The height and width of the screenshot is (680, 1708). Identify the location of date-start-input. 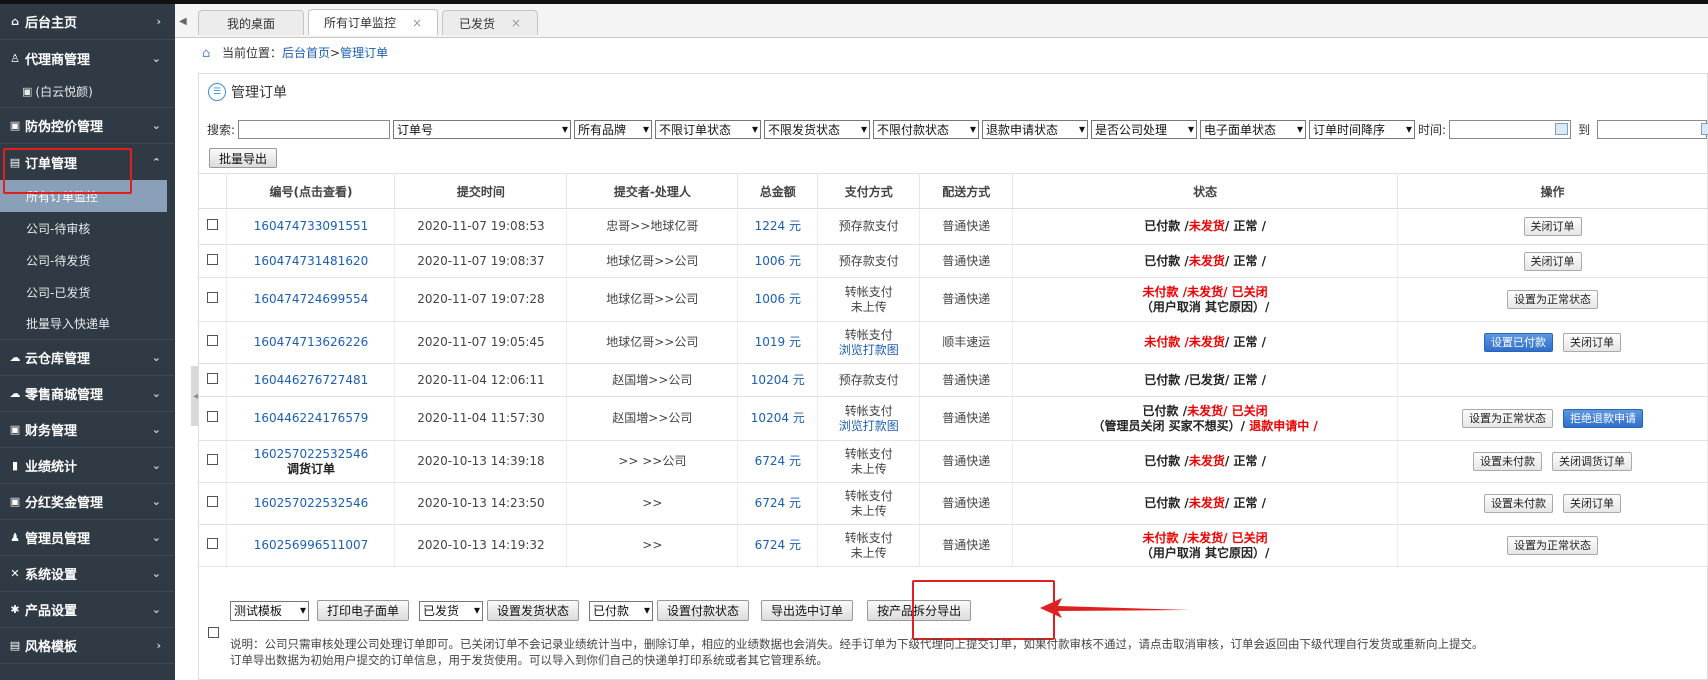
(1510, 129).